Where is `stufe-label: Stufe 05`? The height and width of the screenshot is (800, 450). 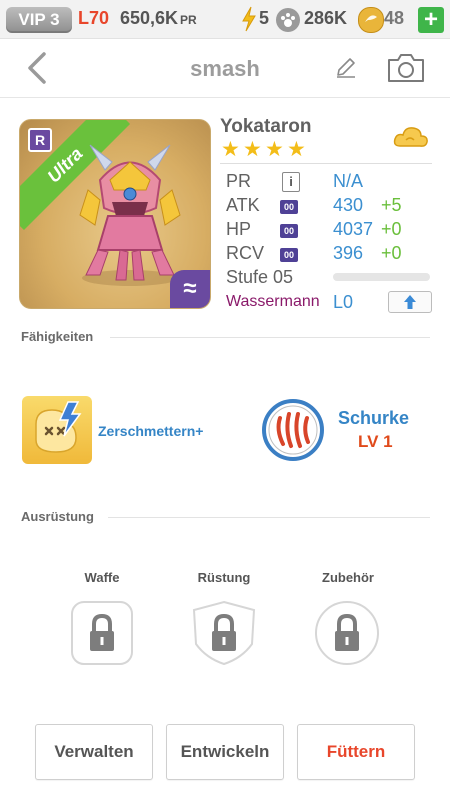 stufe-label: Stufe 05 is located at coordinates (260, 277).